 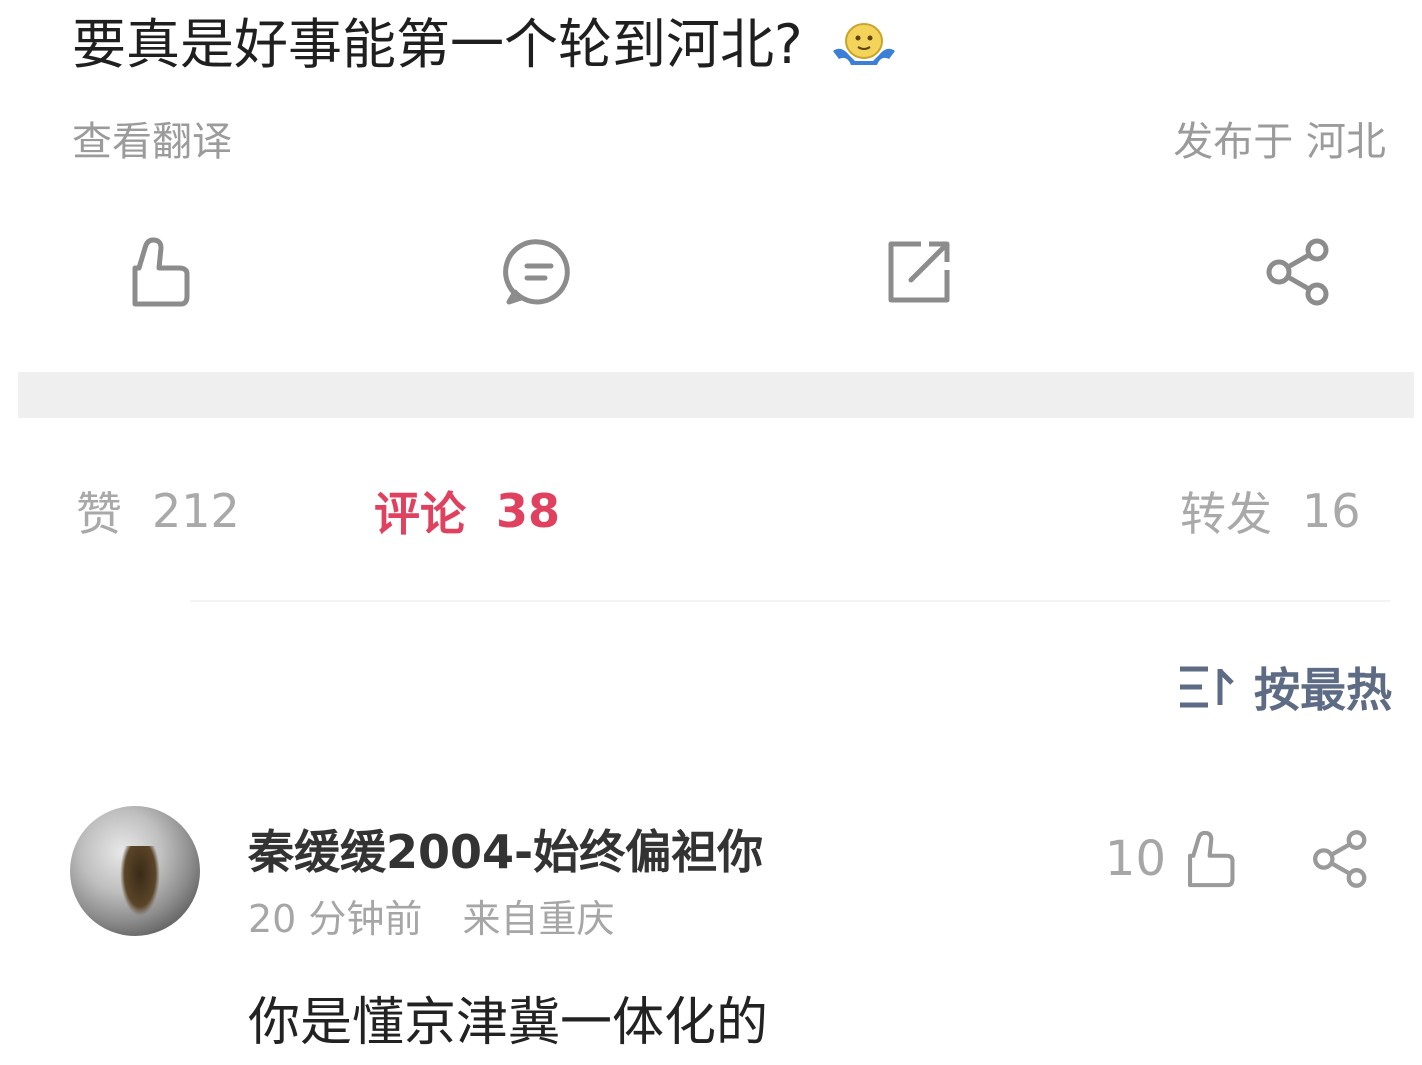 I want to click on comment-location: 来自重庆, so click(x=538, y=919).